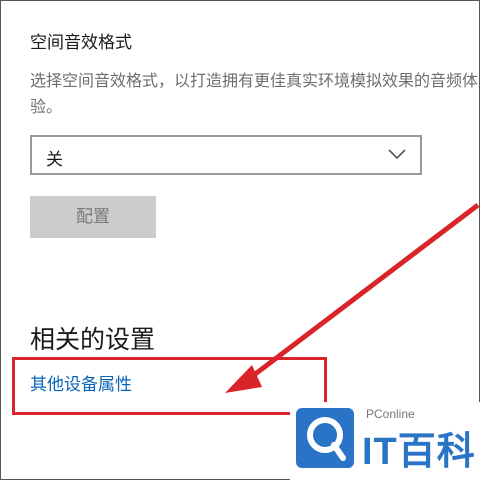 Image resolution: width=482 pixels, height=482 pixels. I want to click on configure-button: 配置, so click(93, 217).